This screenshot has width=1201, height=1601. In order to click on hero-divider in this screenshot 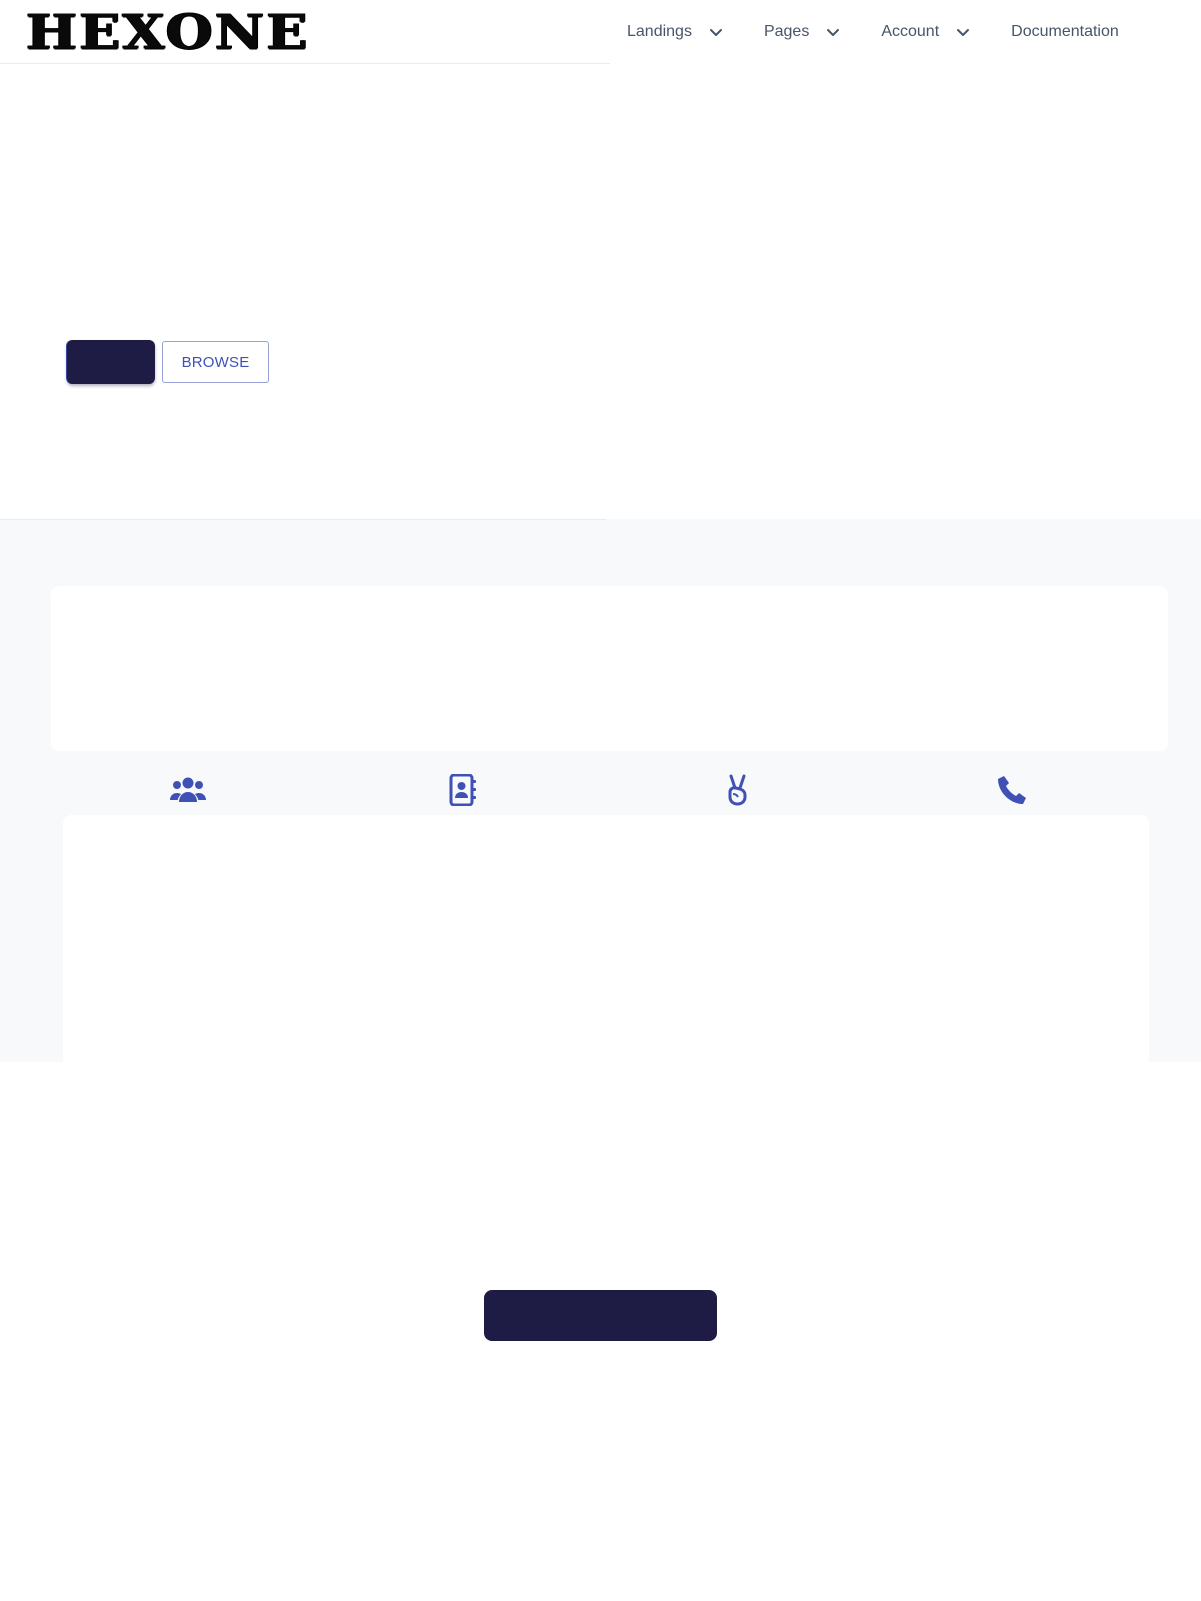, I will do `click(303, 519)`.